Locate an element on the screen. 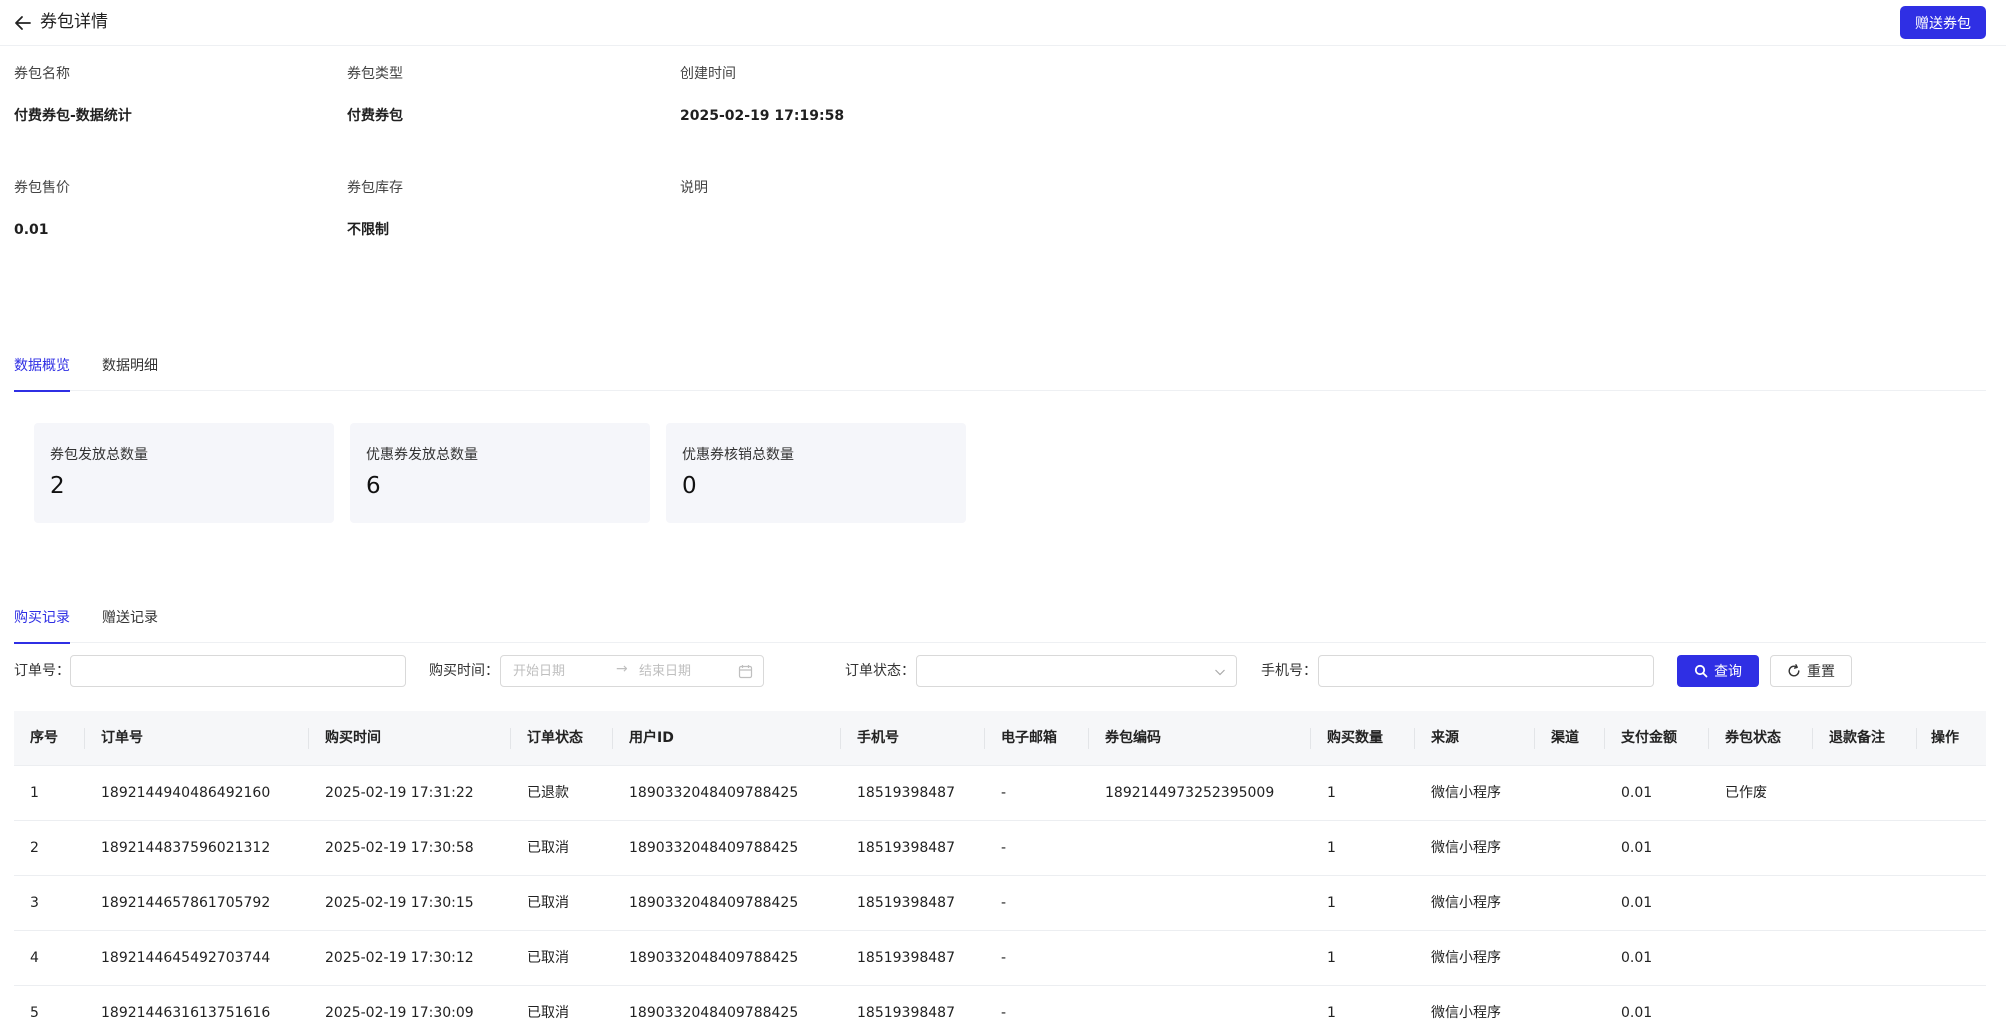 The width and height of the screenshot is (2006, 1033). column-header-channel: 渠道 is located at coordinates (1565, 738).